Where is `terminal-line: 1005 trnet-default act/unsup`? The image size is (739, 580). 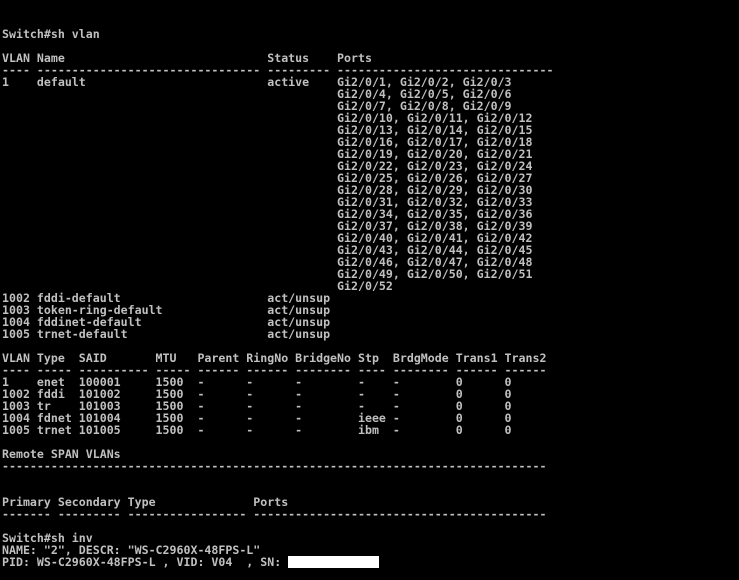 terminal-line: 1005 trnet-default act/unsup is located at coordinates (370, 334).